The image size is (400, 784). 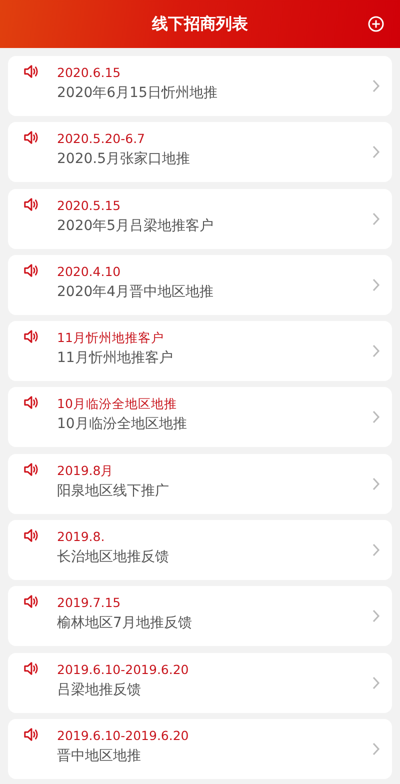 What do you see at coordinates (200, 24) in the screenshot?
I see `page-title: 线下招商列表` at bounding box center [200, 24].